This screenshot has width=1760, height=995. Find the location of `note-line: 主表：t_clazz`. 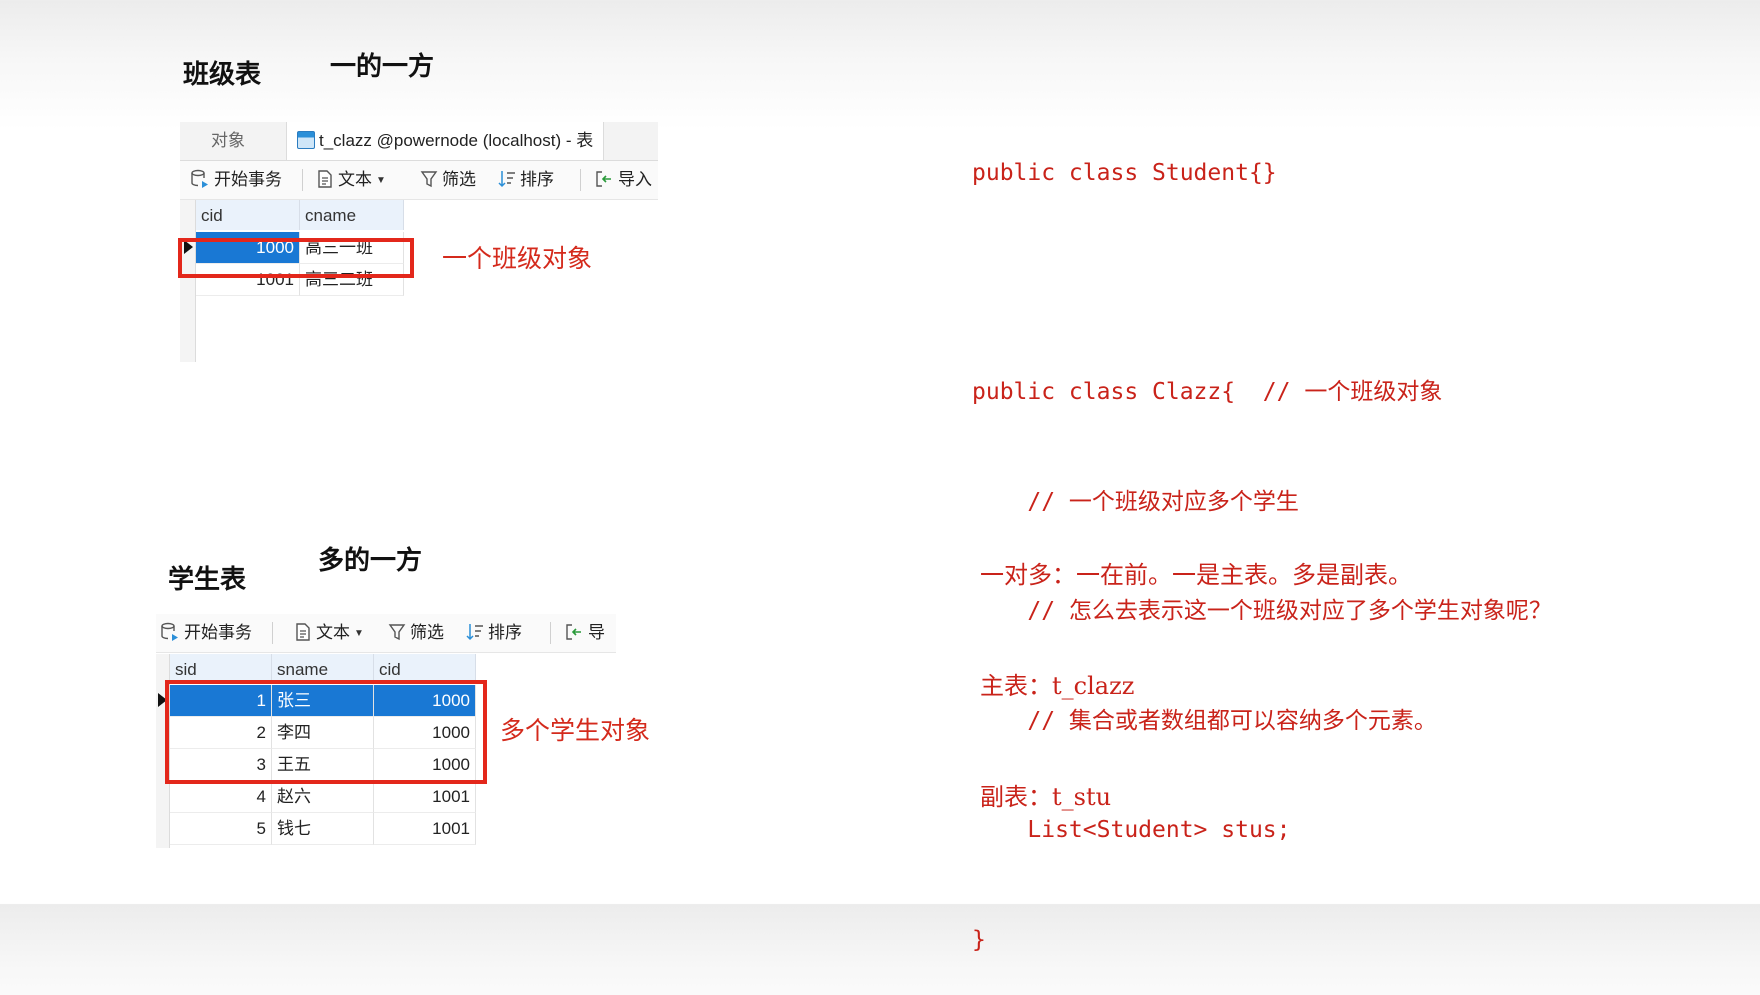

note-line: 主表：t_clazz is located at coordinates (1057, 686).